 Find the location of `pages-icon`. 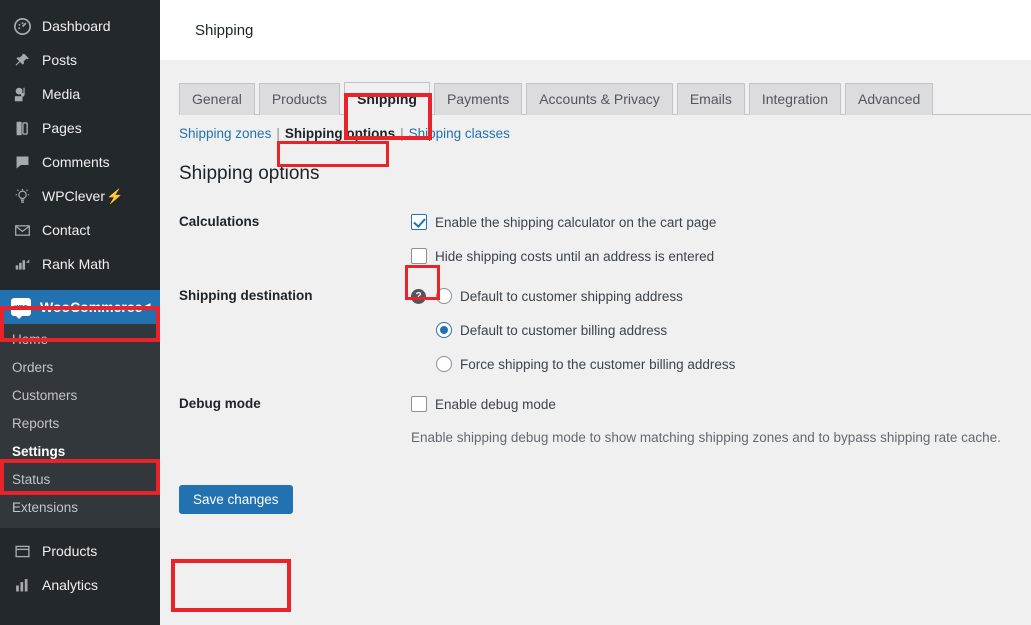

pages-icon is located at coordinates (22, 128).